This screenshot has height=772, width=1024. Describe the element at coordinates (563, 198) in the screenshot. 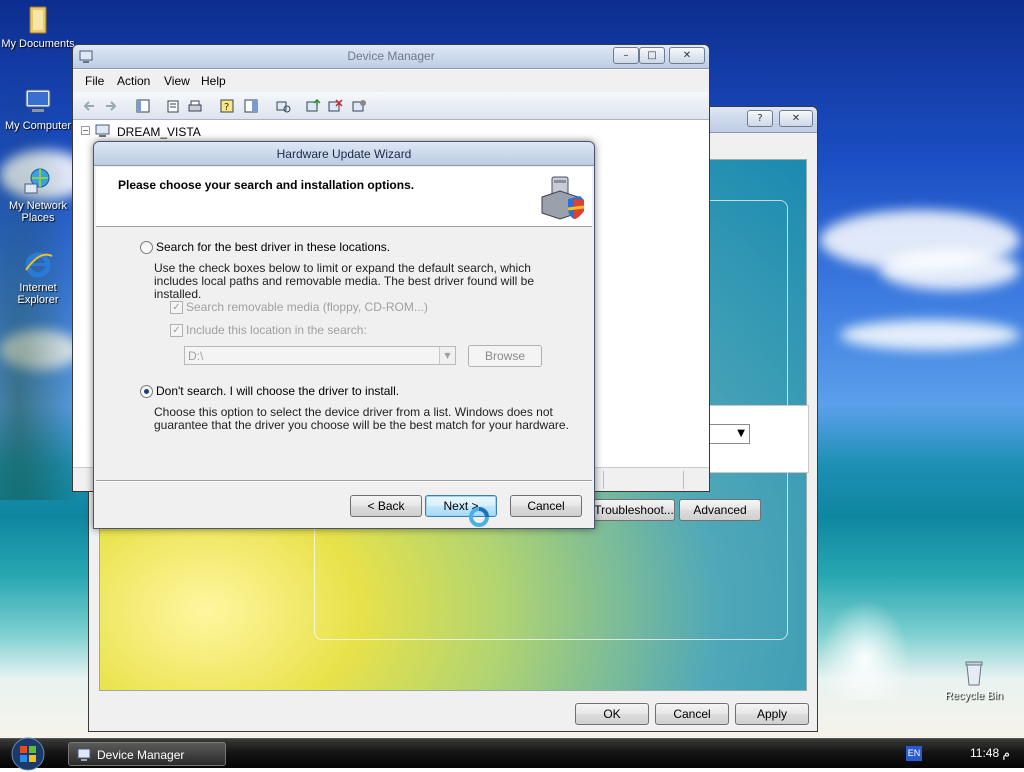

I see `hardware-shield-icon` at that location.